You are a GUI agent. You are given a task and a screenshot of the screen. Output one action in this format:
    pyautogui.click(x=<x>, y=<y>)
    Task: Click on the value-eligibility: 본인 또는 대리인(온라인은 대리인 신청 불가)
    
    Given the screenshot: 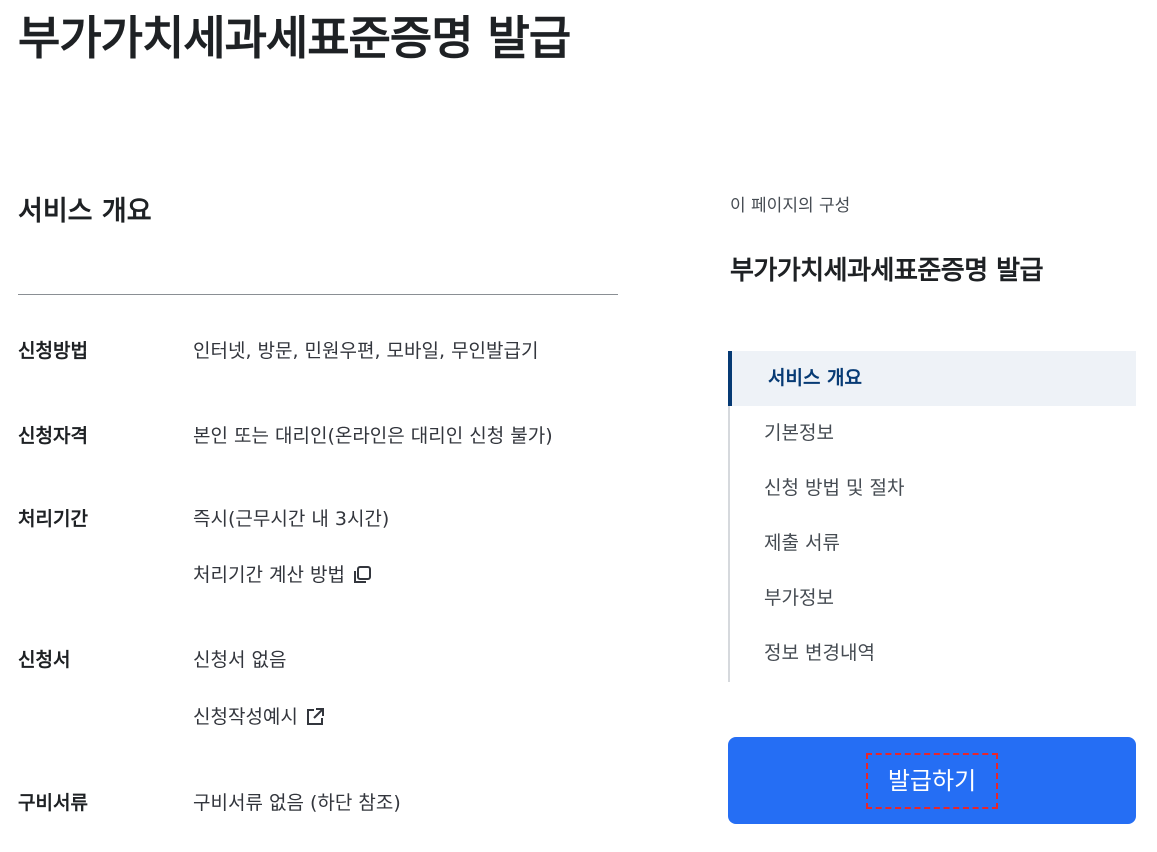 What is the action you would take?
    pyautogui.click(x=373, y=436)
    